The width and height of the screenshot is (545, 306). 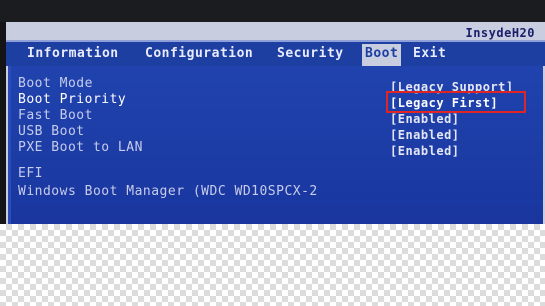 What do you see at coordinates (500, 33) in the screenshot?
I see `bios-brand: InsydeH20` at bounding box center [500, 33].